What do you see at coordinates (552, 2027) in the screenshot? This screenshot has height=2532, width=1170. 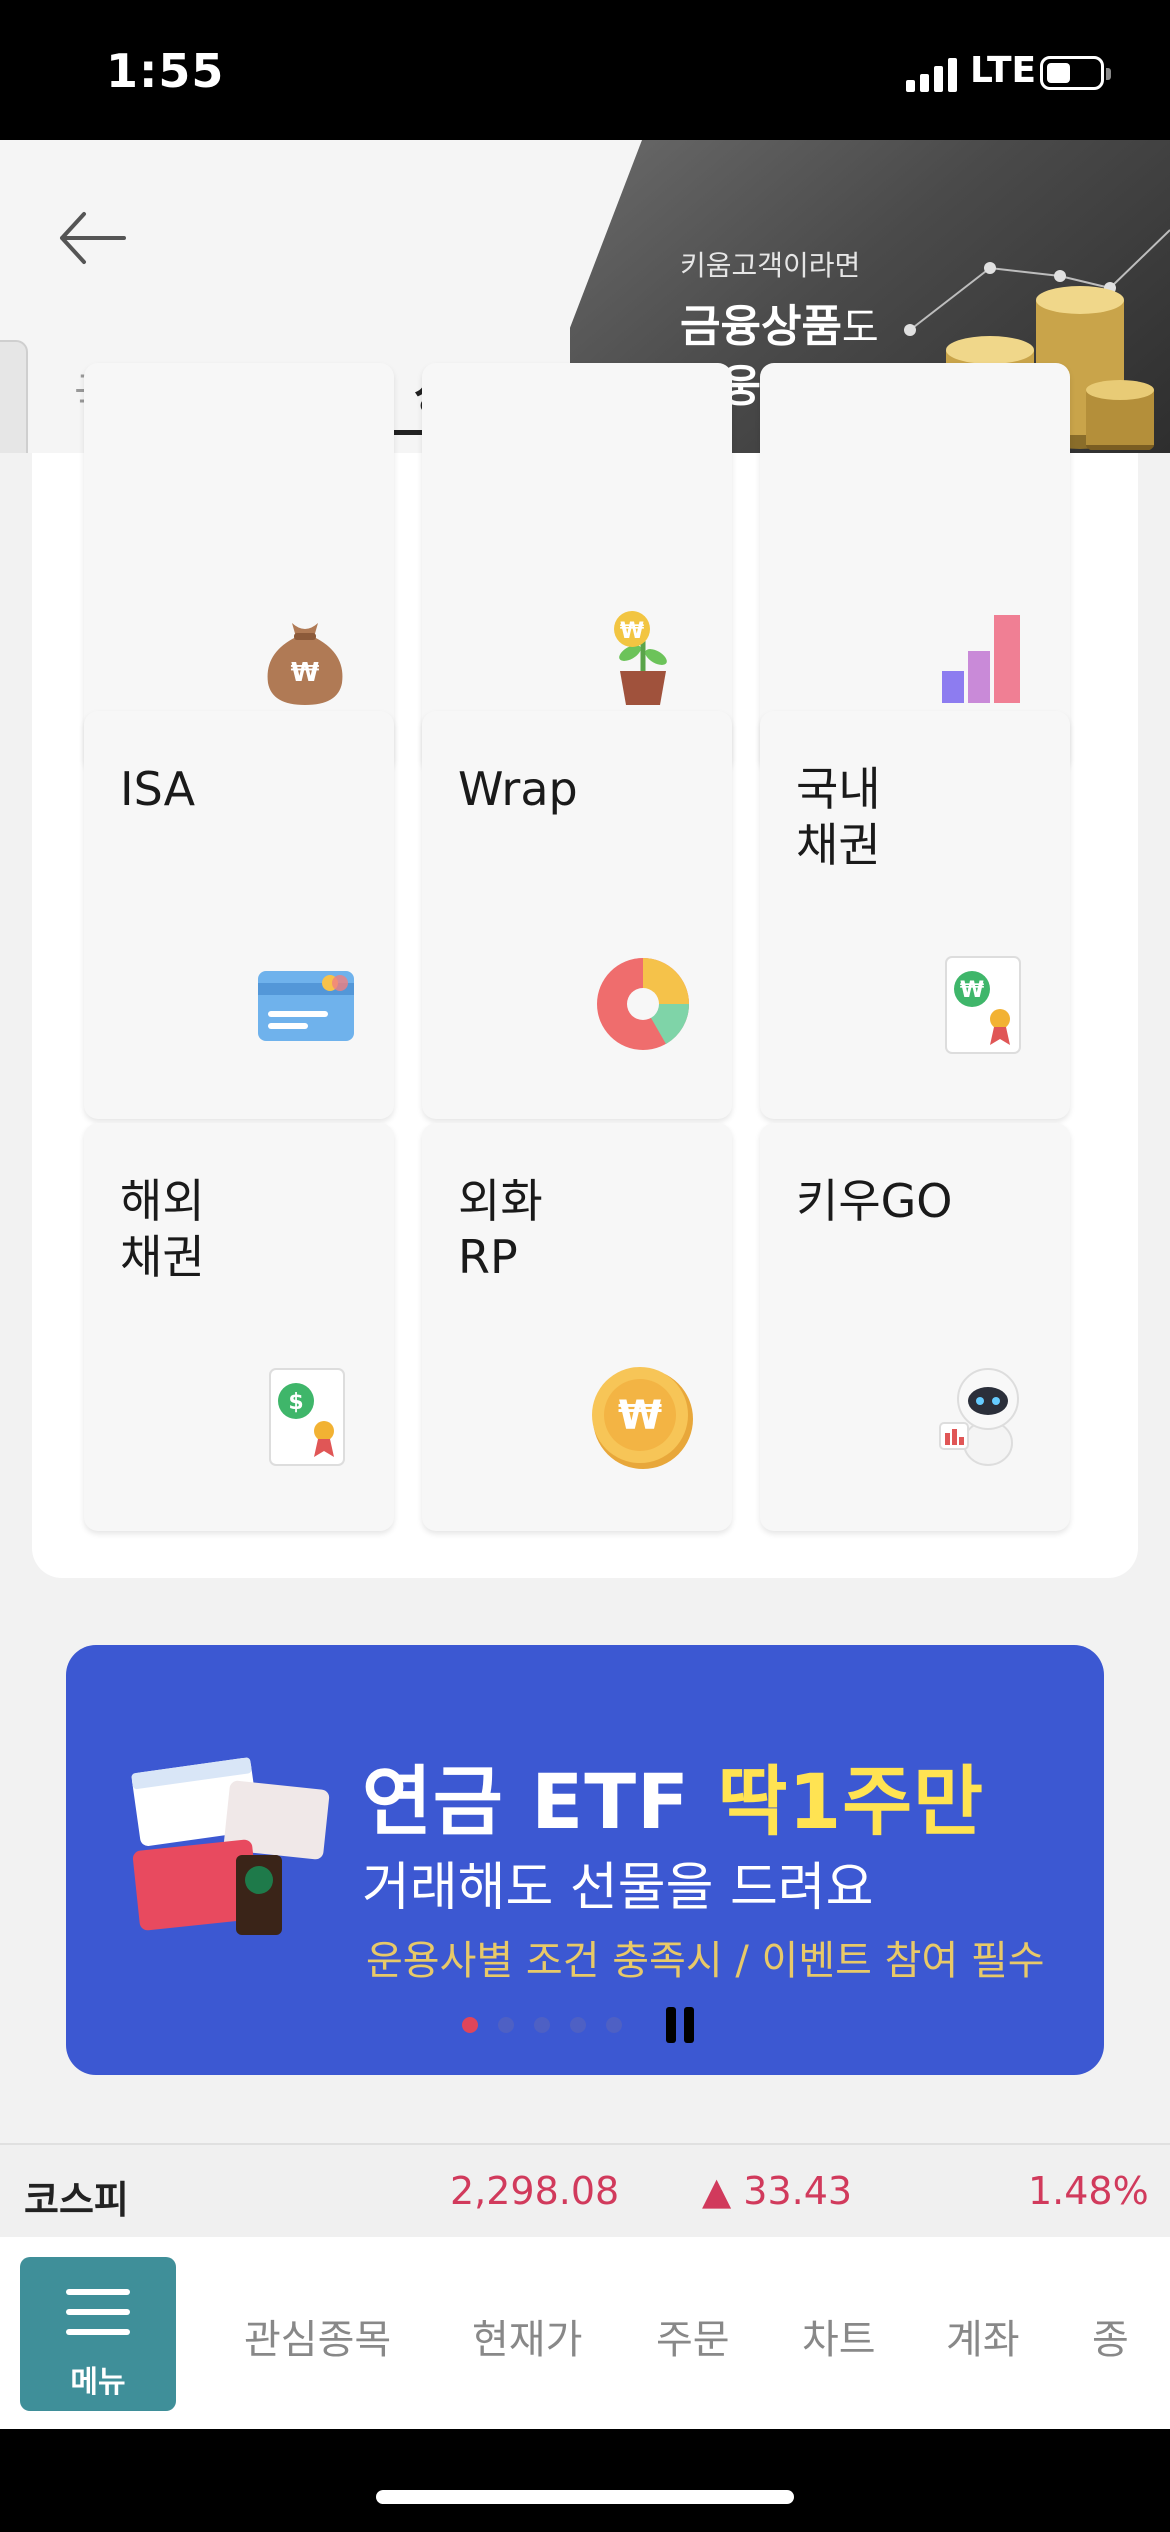 I see `carousel-page-indicator` at bounding box center [552, 2027].